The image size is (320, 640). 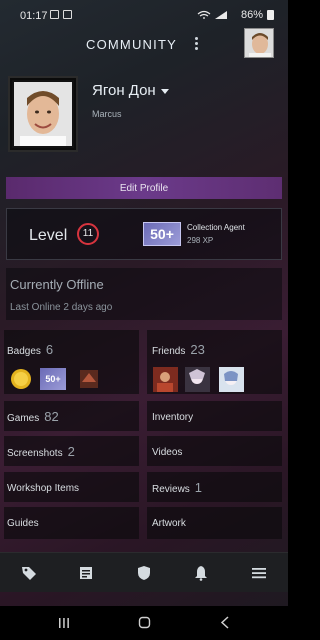 I want to click on workshop-tile: Workshop Items, so click(x=71, y=487).